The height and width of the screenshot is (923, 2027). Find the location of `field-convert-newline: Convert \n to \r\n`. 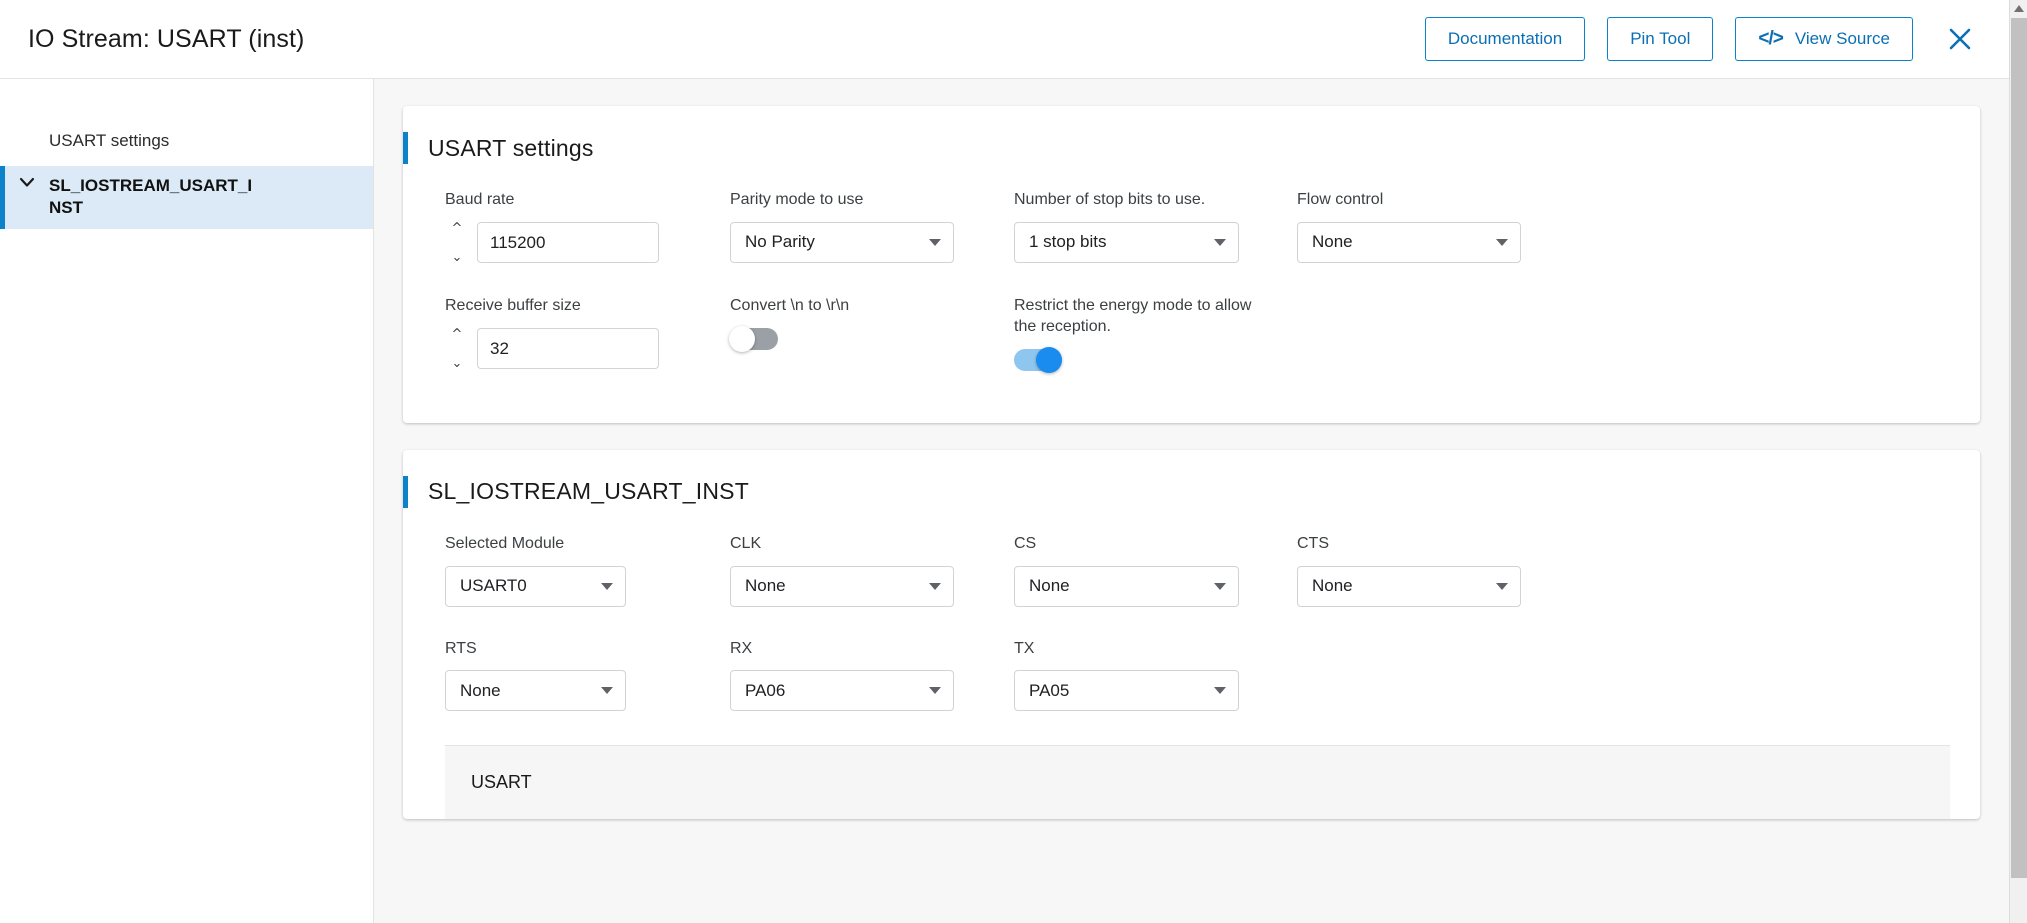

field-convert-newline: Convert \n to \r\n is located at coordinates (871, 333).